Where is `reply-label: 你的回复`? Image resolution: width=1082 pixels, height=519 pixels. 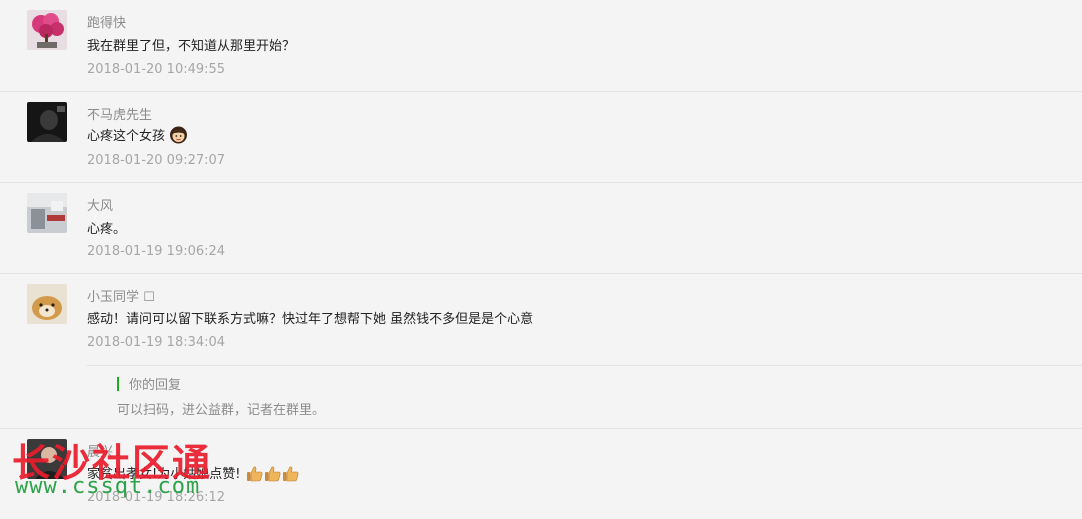 reply-label: 你的回复 is located at coordinates (155, 385).